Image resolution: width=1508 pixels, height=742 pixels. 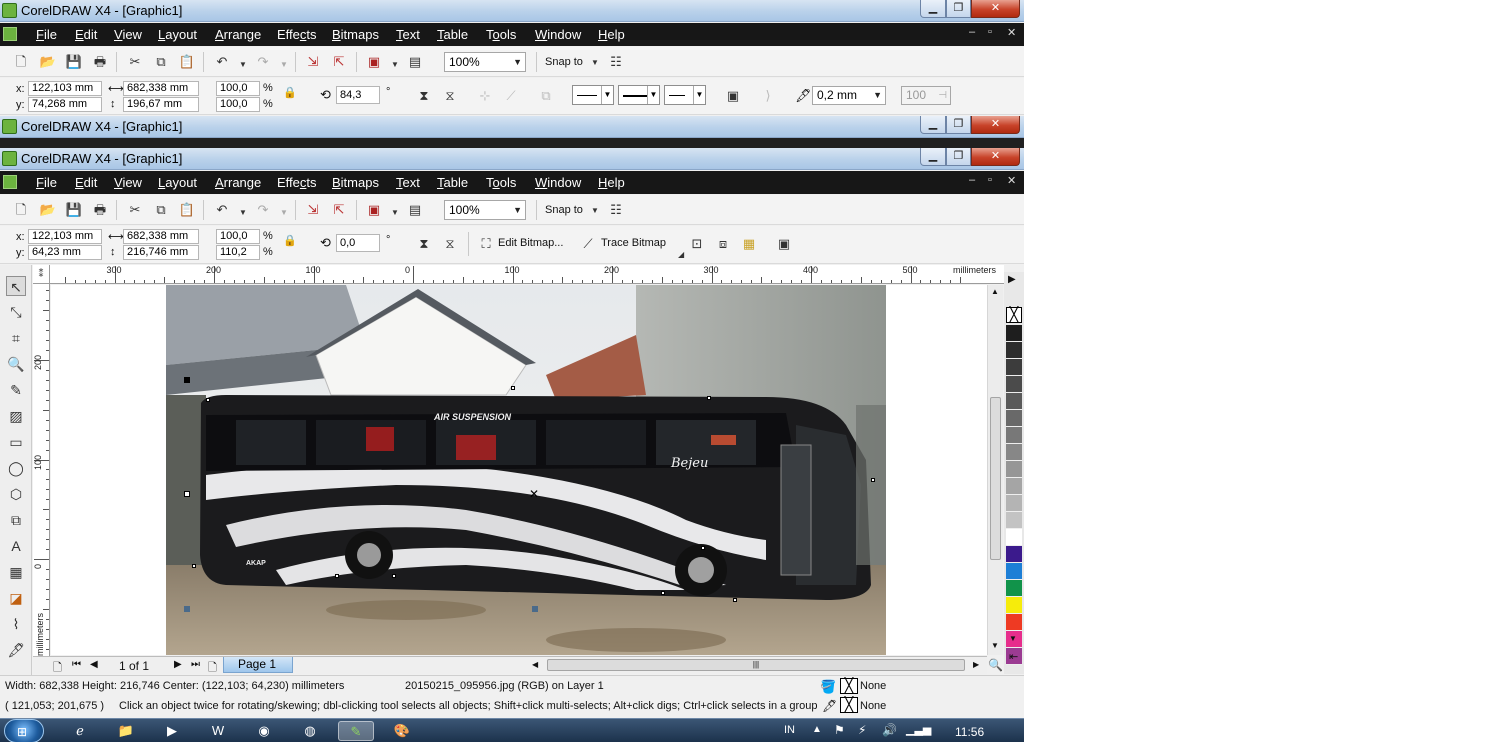 What do you see at coordinates (16, 312) in the screenshot?
I see `shape-tool-icon: ⤡` at bounding box center [16, 312].